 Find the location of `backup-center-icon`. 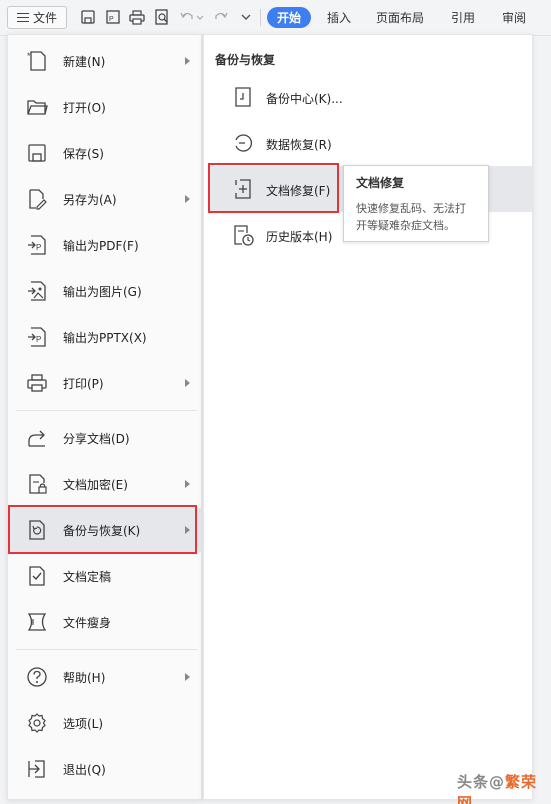

backup-center-icon is located at coordinates (243, 97).